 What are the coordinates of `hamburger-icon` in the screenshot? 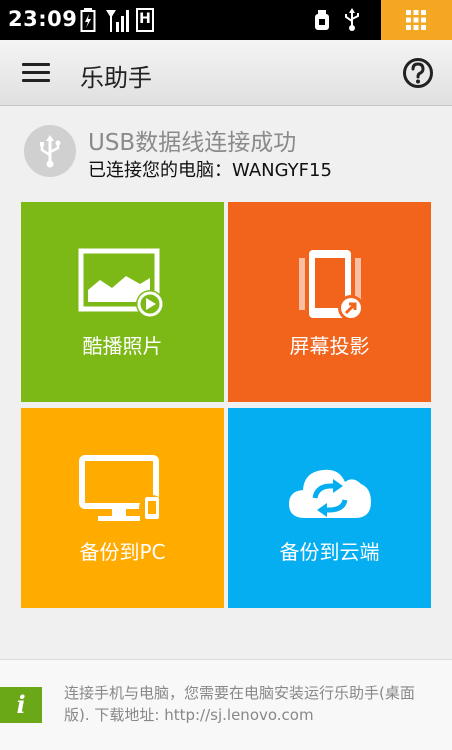 It's located at (36, 73).